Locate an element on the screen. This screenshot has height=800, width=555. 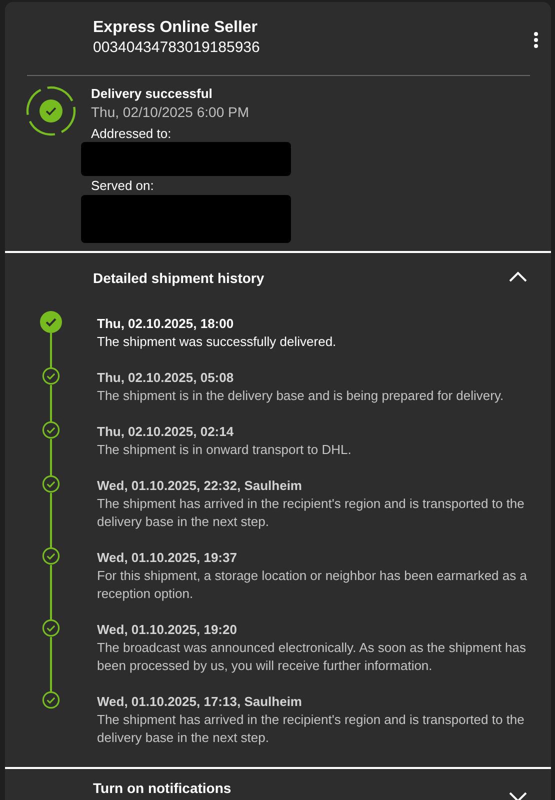
event-description: For this shipment, a storage location or neighbor has been earmarked as a reception option. is located at coordinates (312, 585).